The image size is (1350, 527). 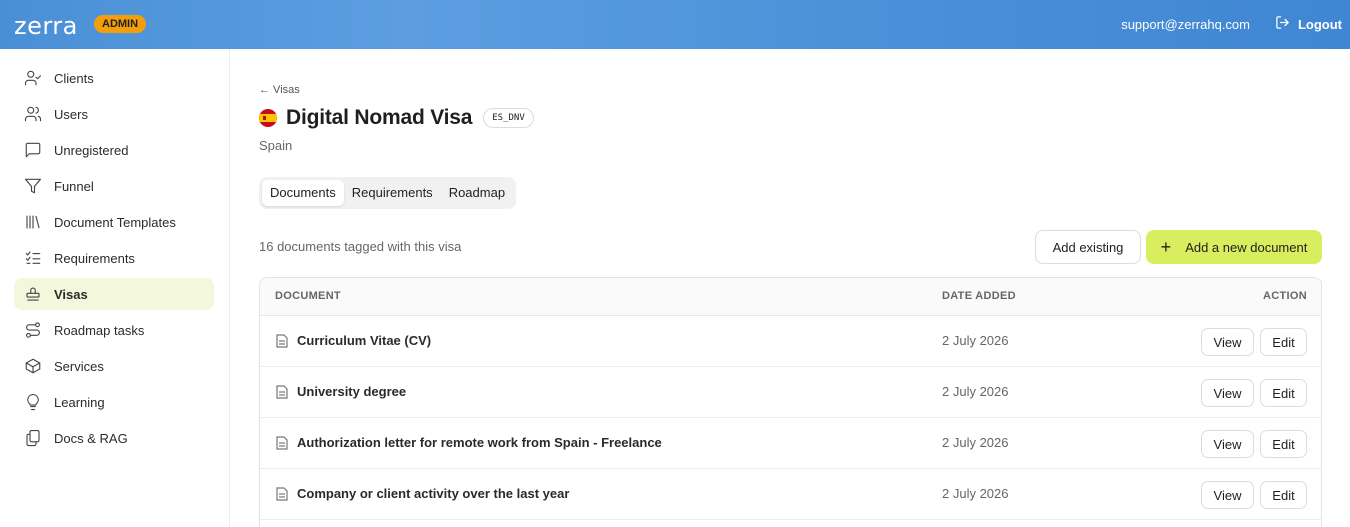 I want to click on add-new-document-button: + Add a new document, so click(x=1234, y=247).